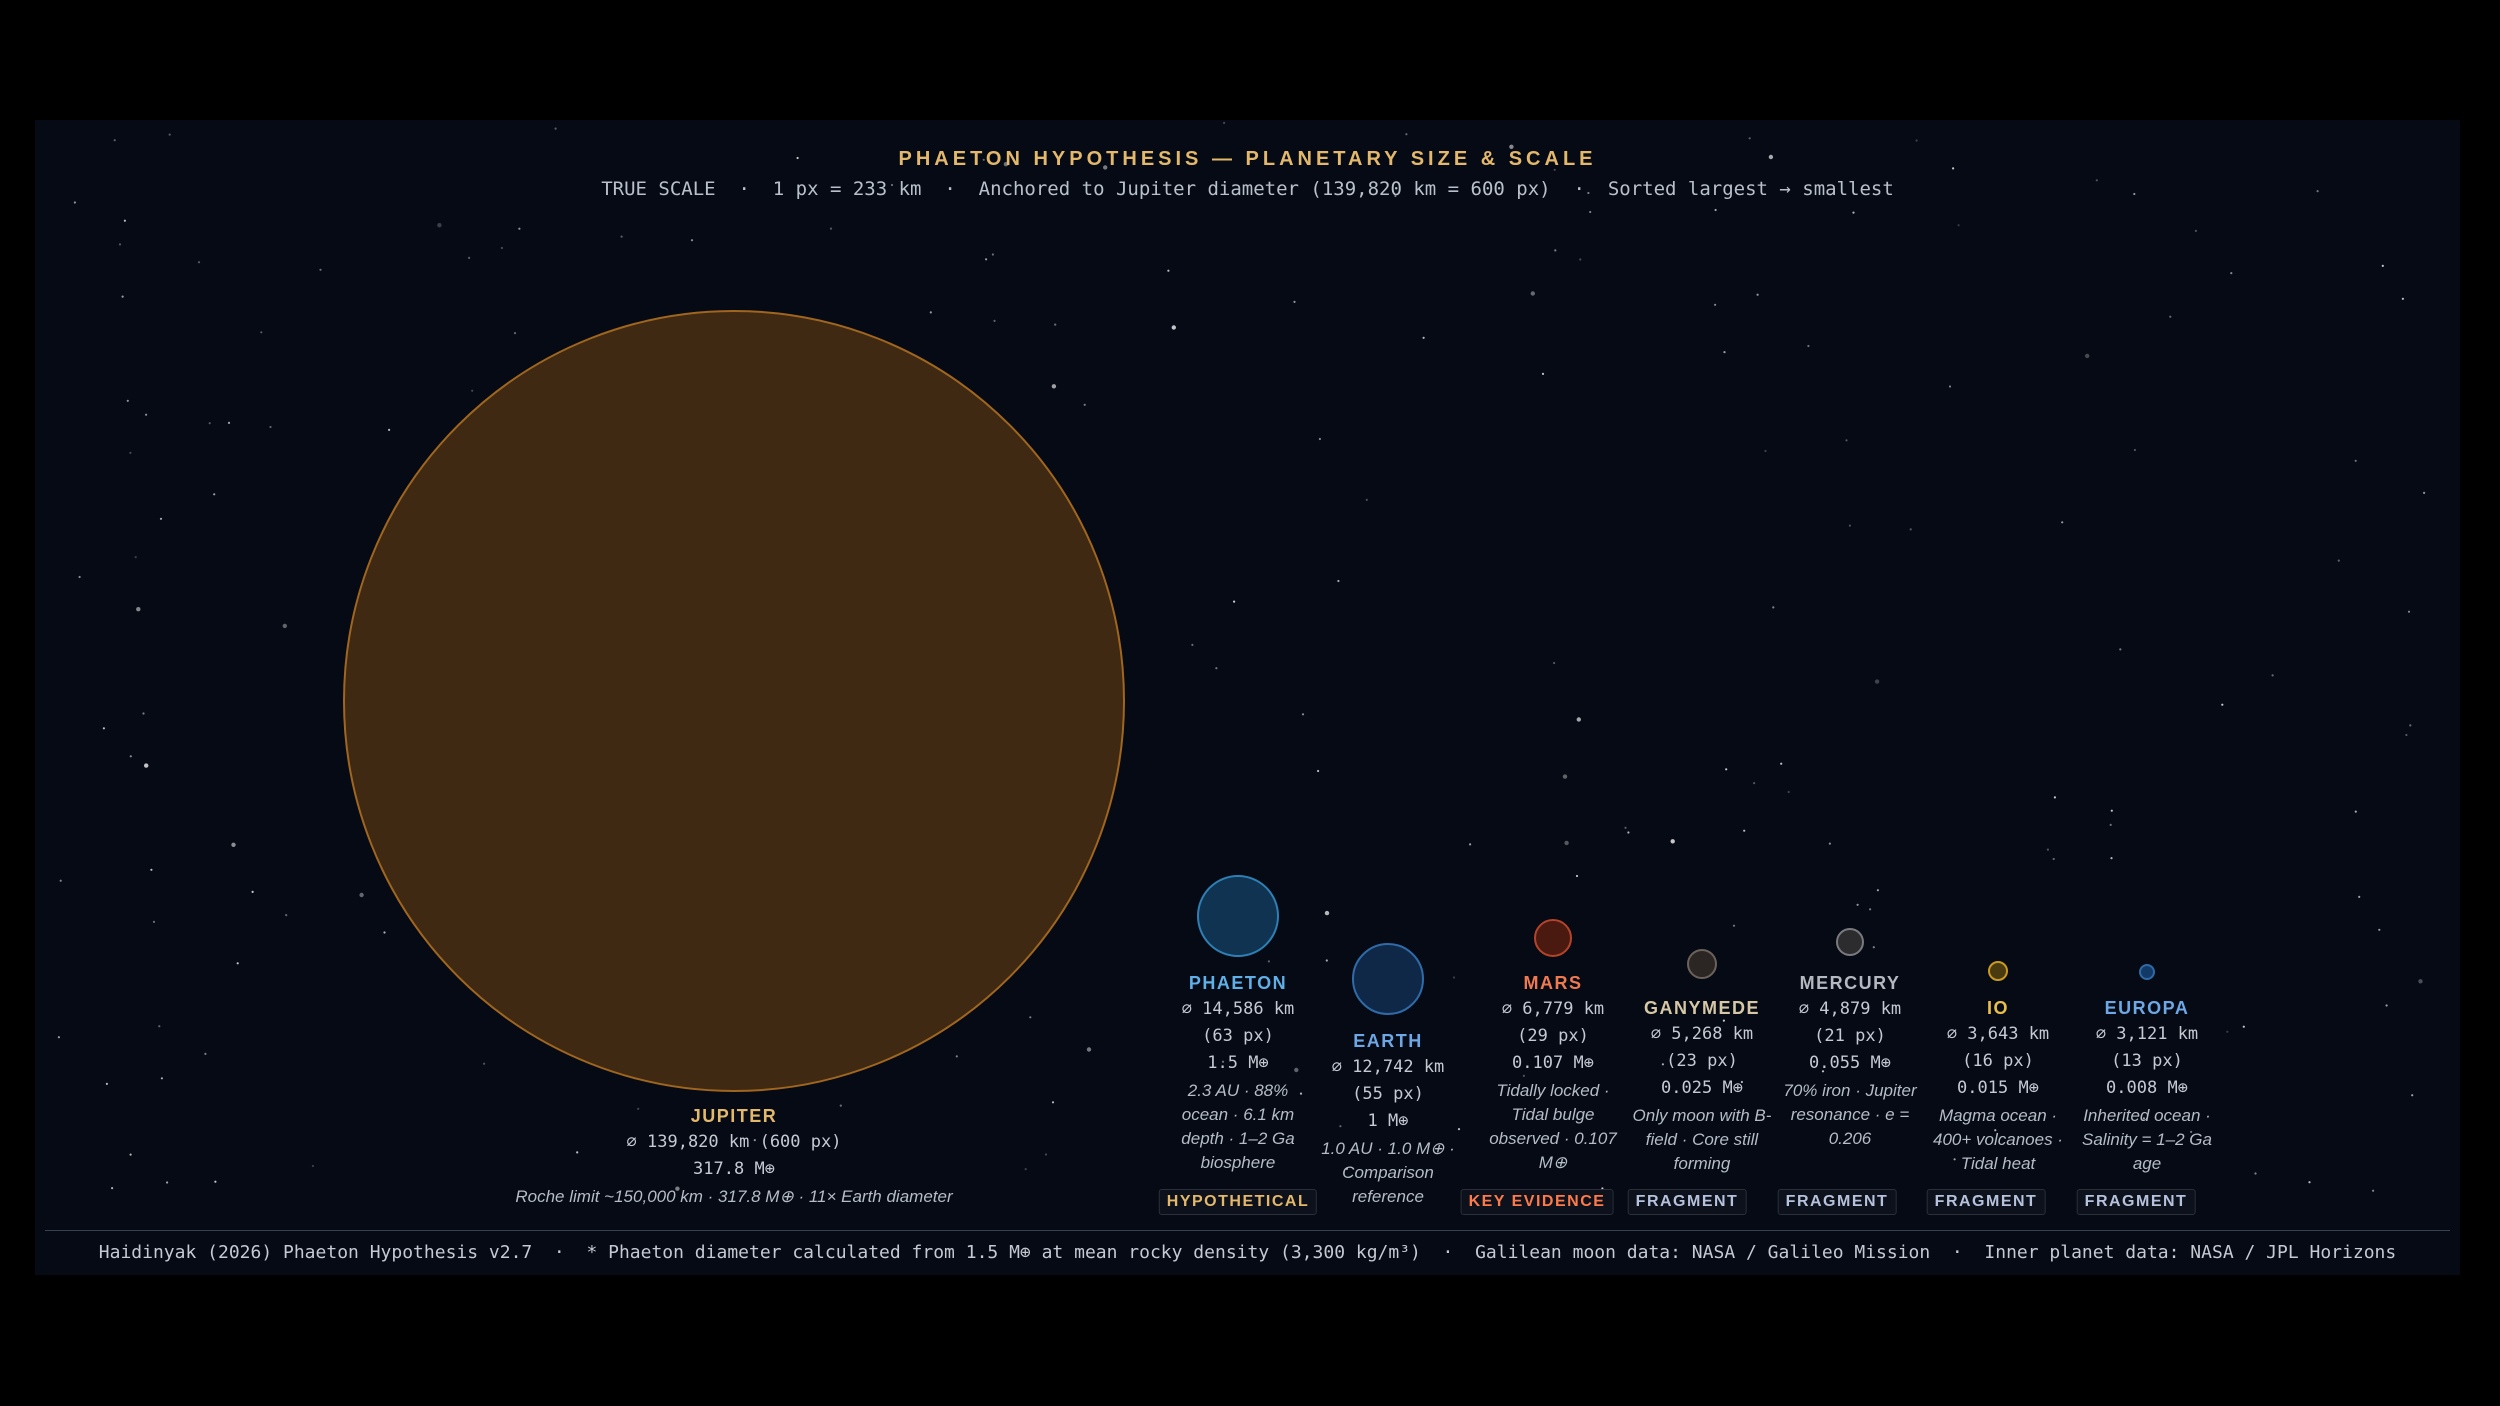 The width and height of the screenshot is (2500, 1406). What do you see at coordinates (1850, 1036) in the screenshot?
I see `mercury-pixels: (21 px)` at bounding box center [1850, 1036].